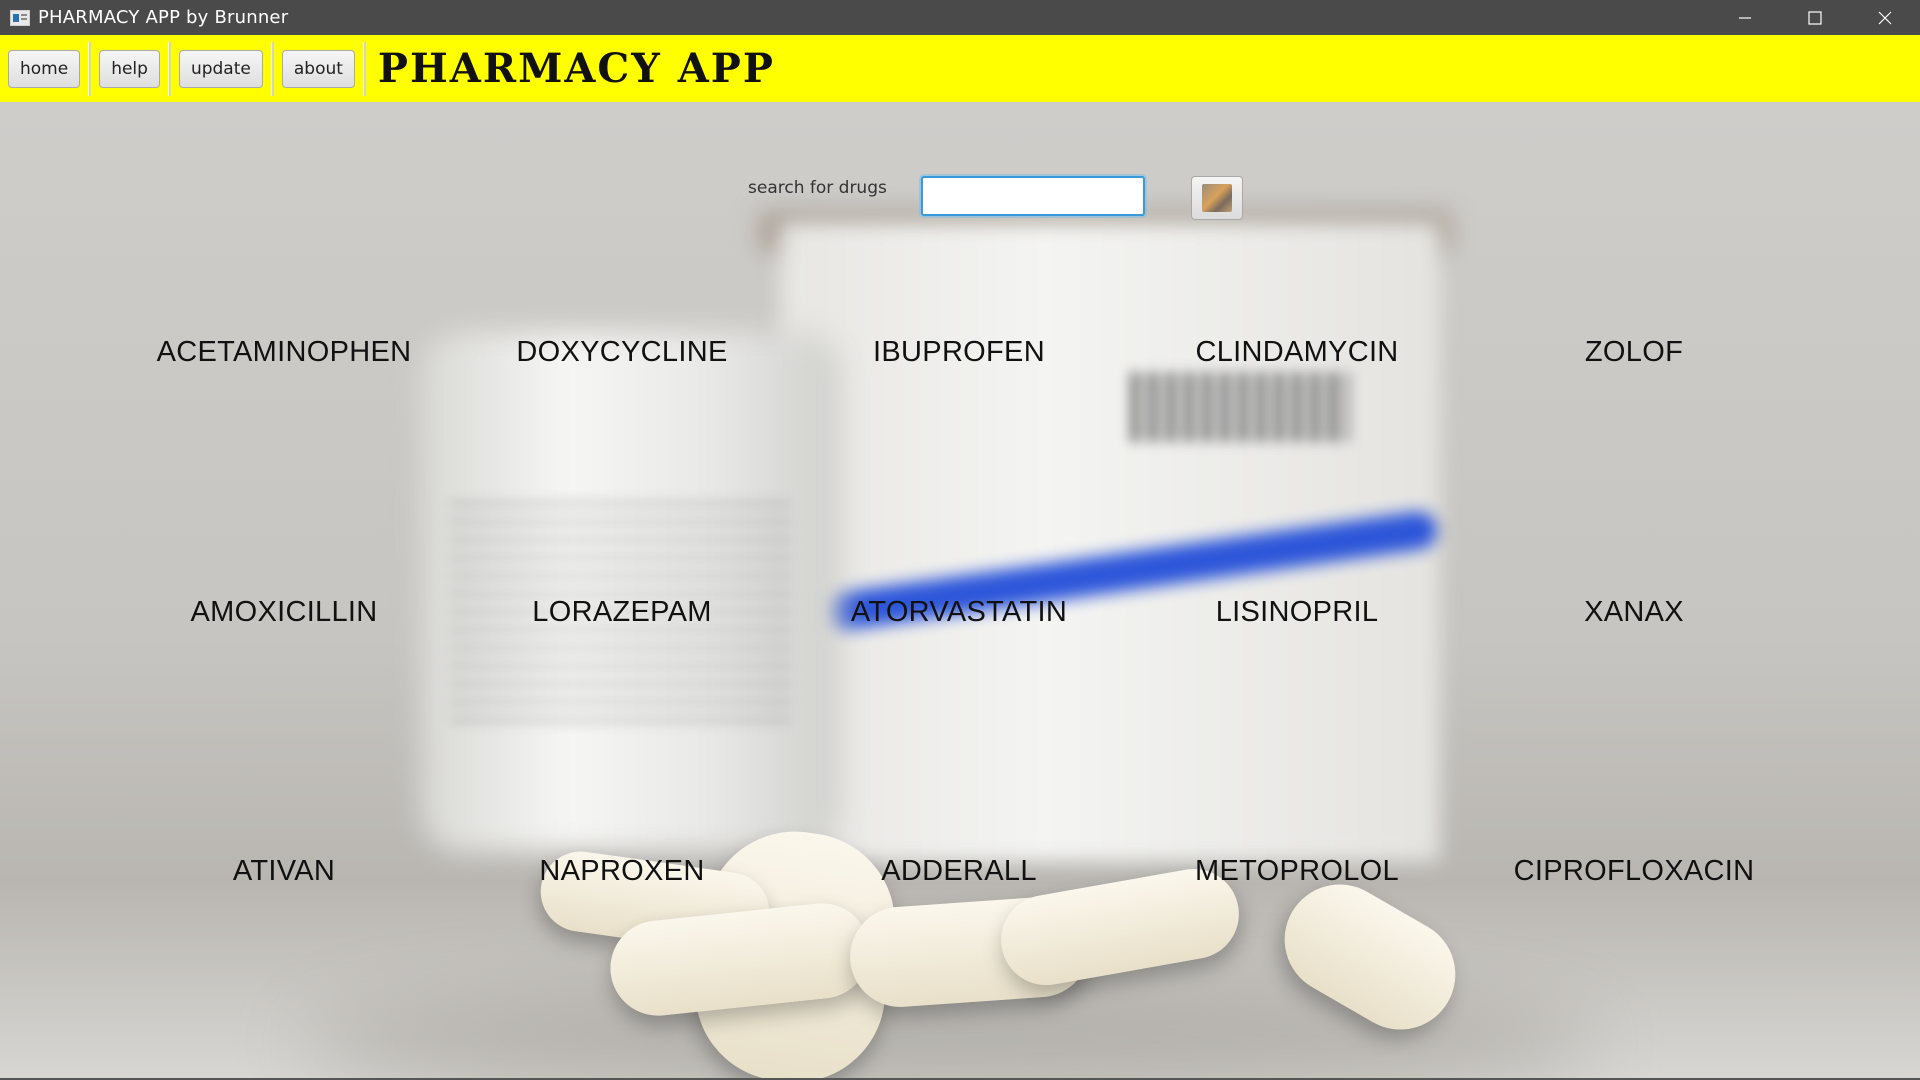 This screenshot has width=1920, height=1080. I want to click on window-controls, so click(1815, 17).